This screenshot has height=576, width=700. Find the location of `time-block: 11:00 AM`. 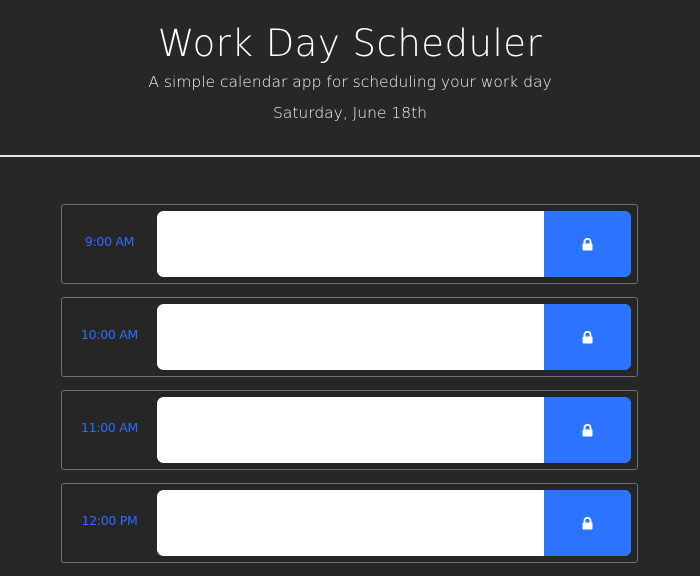

time-block: 11:00 AM is located at coordinates (349, 430).